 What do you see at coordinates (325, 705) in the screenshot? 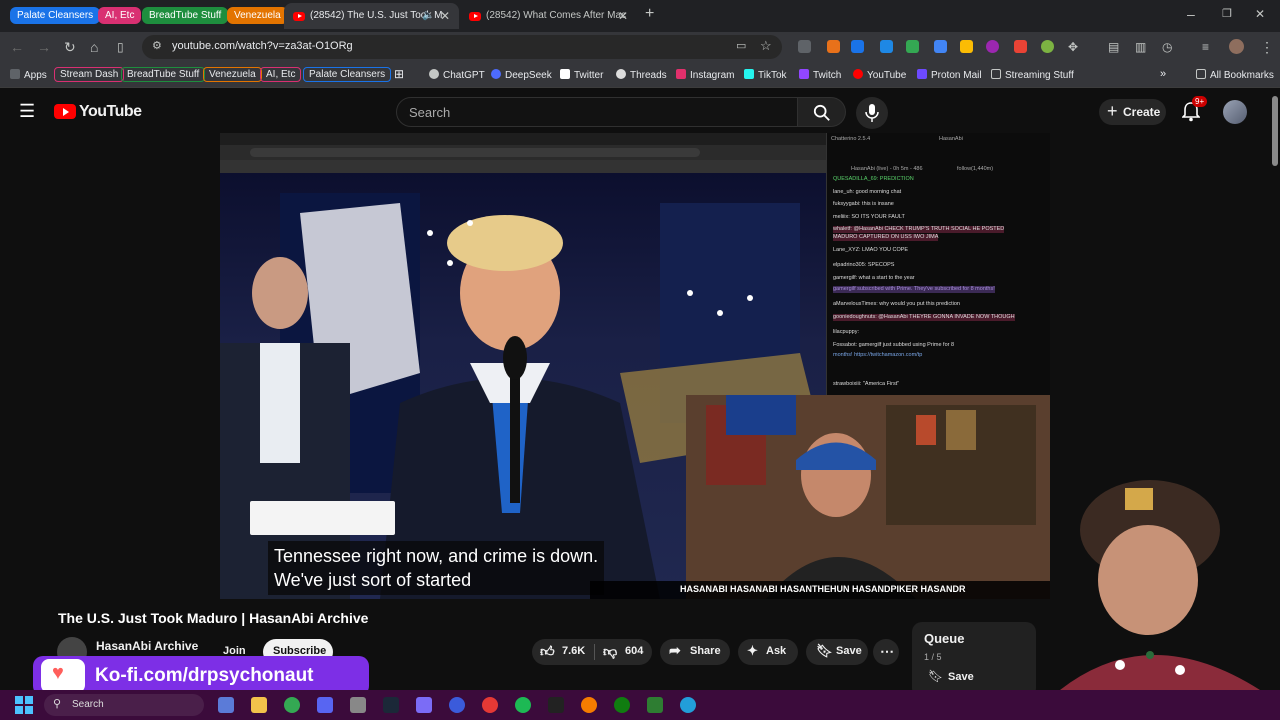
I see `discord-icon` at bounding box center [325, 705].